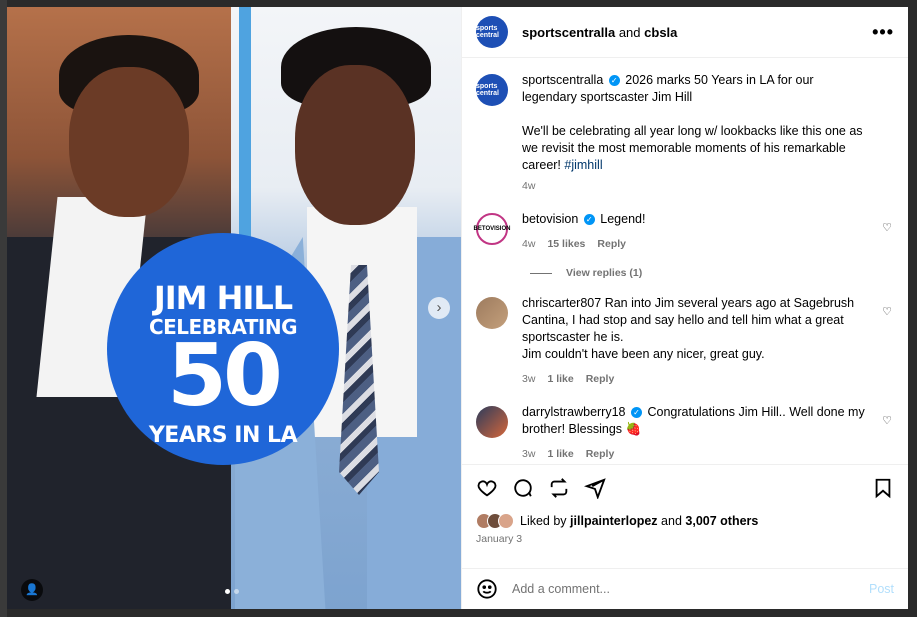  What do you see at coordinates (223, 435) in the screenshot?
I see `badge-line4: YEARS IN LA` at bounding box center [223, 435].